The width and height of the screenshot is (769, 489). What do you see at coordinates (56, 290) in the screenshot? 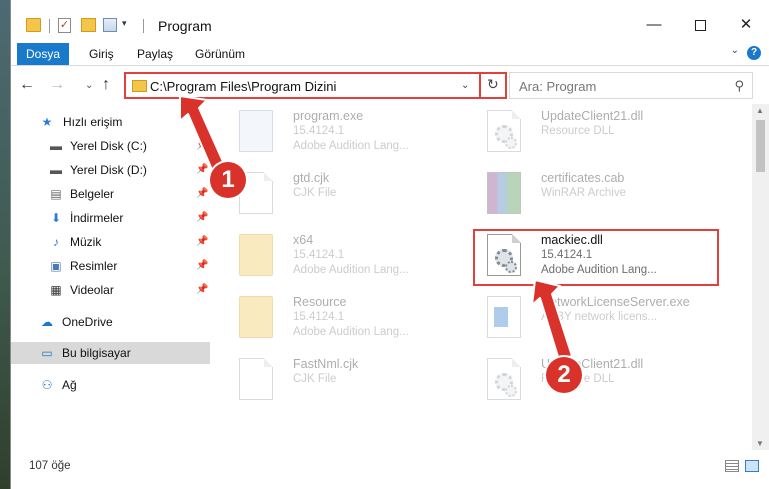
I see `video-icon: ▦` at bounding box center [56, 290].